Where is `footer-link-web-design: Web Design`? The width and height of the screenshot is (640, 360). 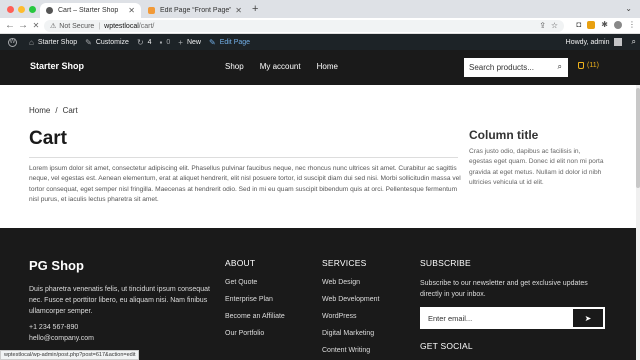
footer-link-web-design: Web Design is located at coordinates (350, 282).